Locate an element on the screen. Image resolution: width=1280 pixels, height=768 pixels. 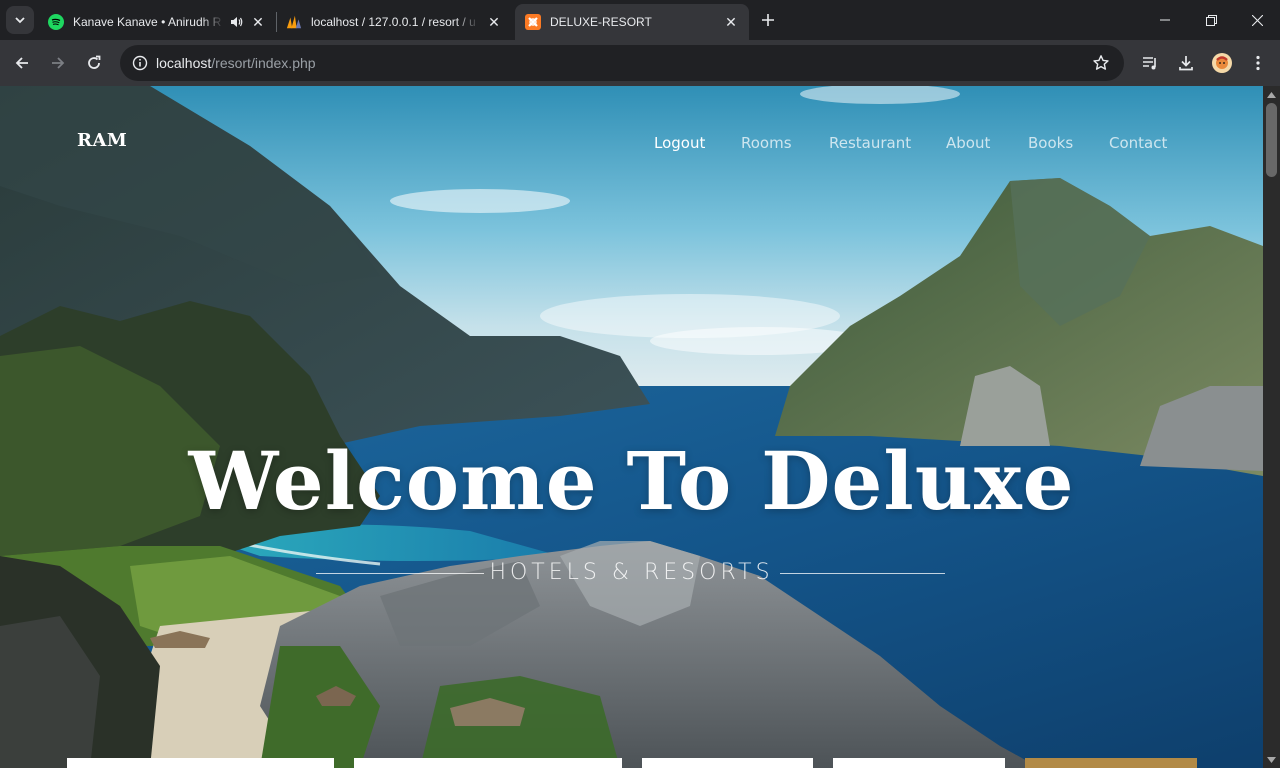
site-brand-logo: RAM is located at coordinates (102, 140).